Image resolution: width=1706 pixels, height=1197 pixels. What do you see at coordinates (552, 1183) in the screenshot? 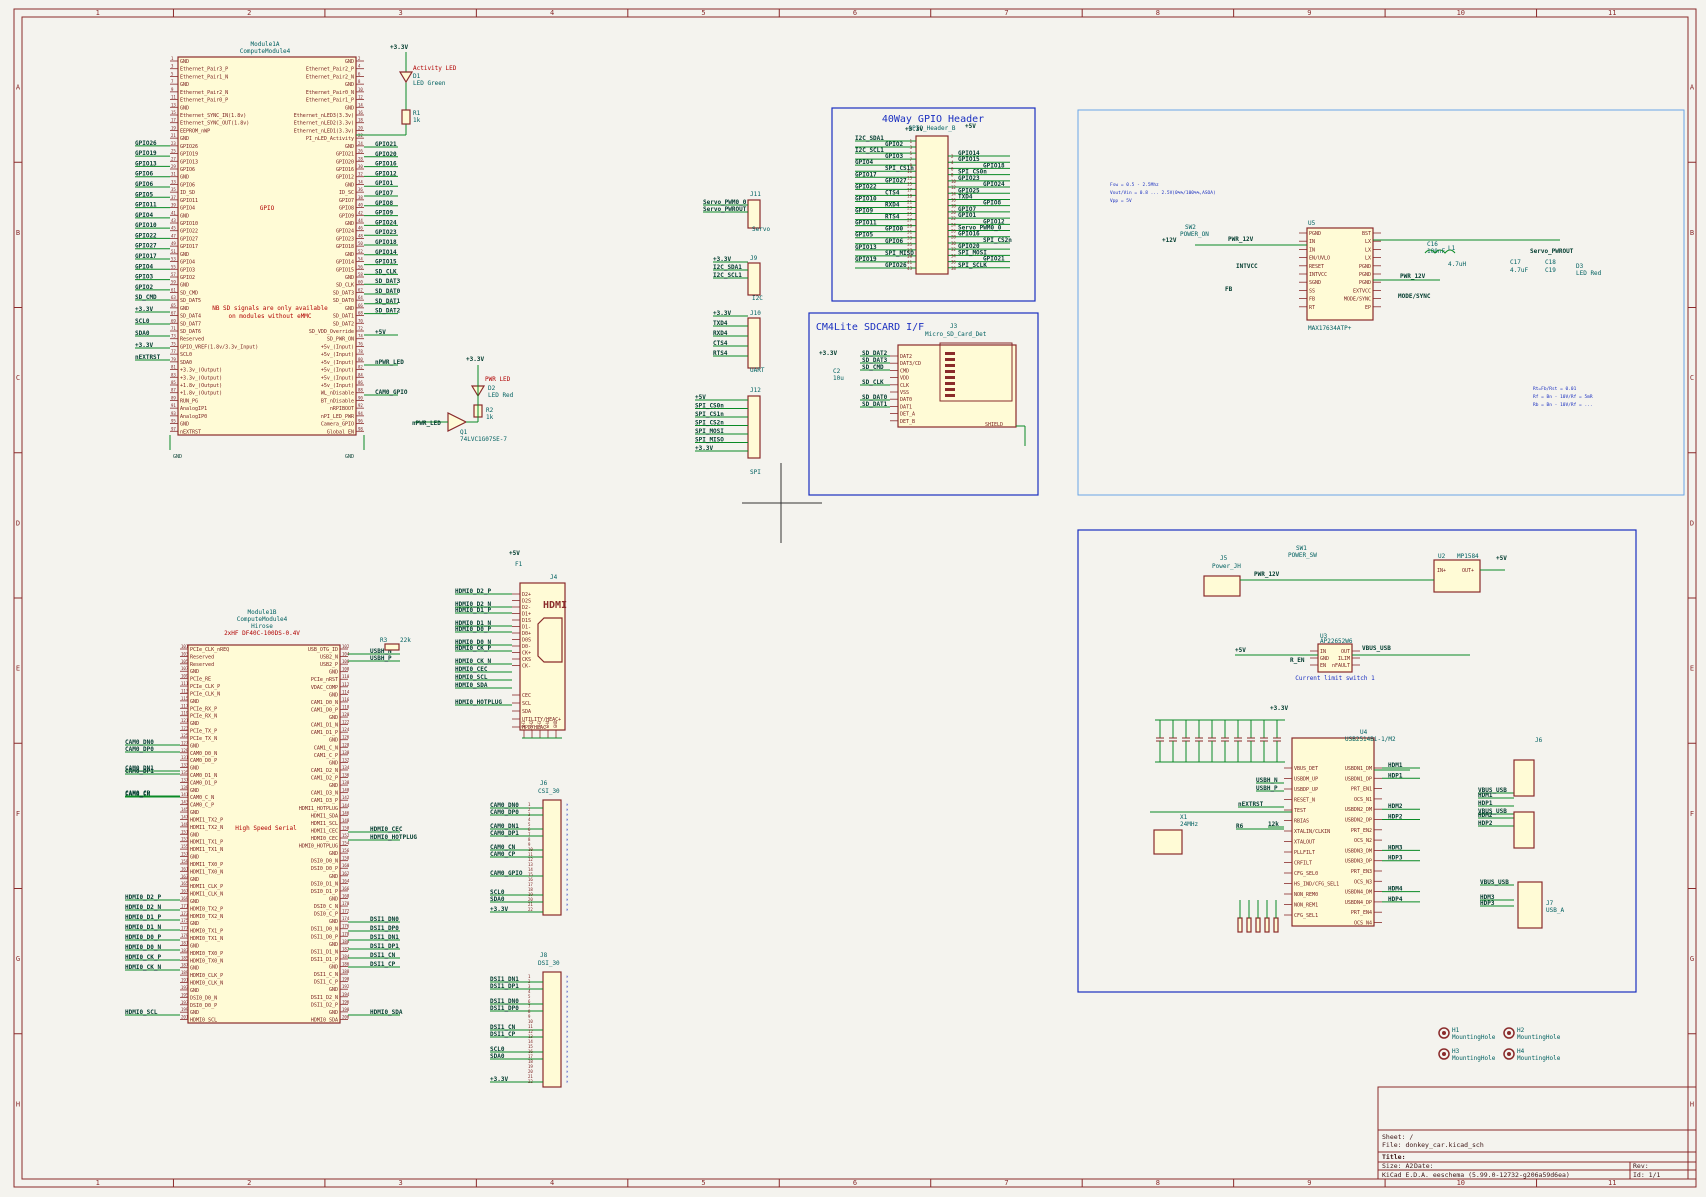
I see `col-label: 4` at bounding box center [552, 1183].